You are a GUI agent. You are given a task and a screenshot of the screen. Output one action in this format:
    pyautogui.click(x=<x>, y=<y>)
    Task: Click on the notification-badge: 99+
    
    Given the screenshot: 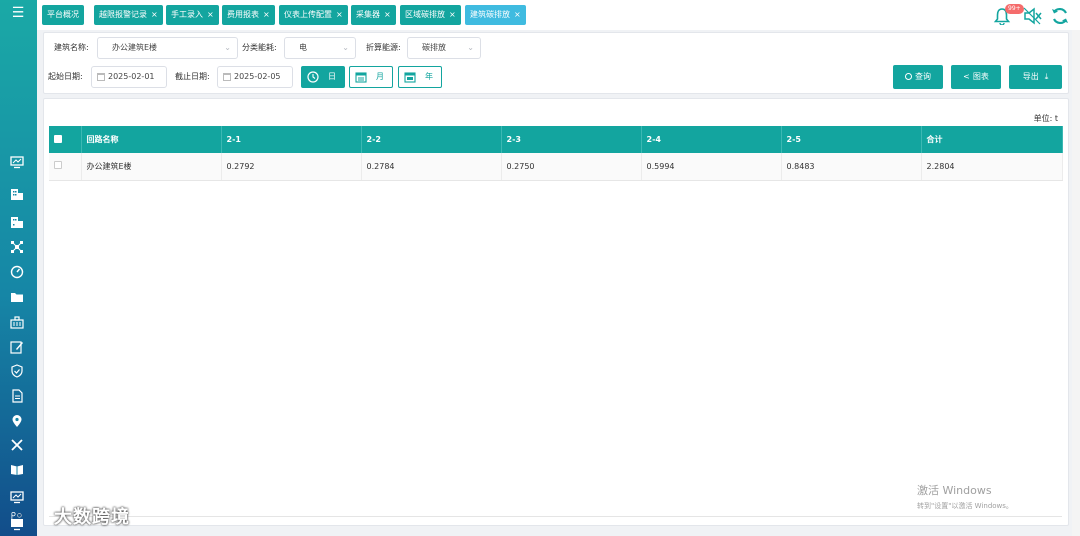 What is the action you would take?
    pyautogui.click(x=1014, y=9)
    